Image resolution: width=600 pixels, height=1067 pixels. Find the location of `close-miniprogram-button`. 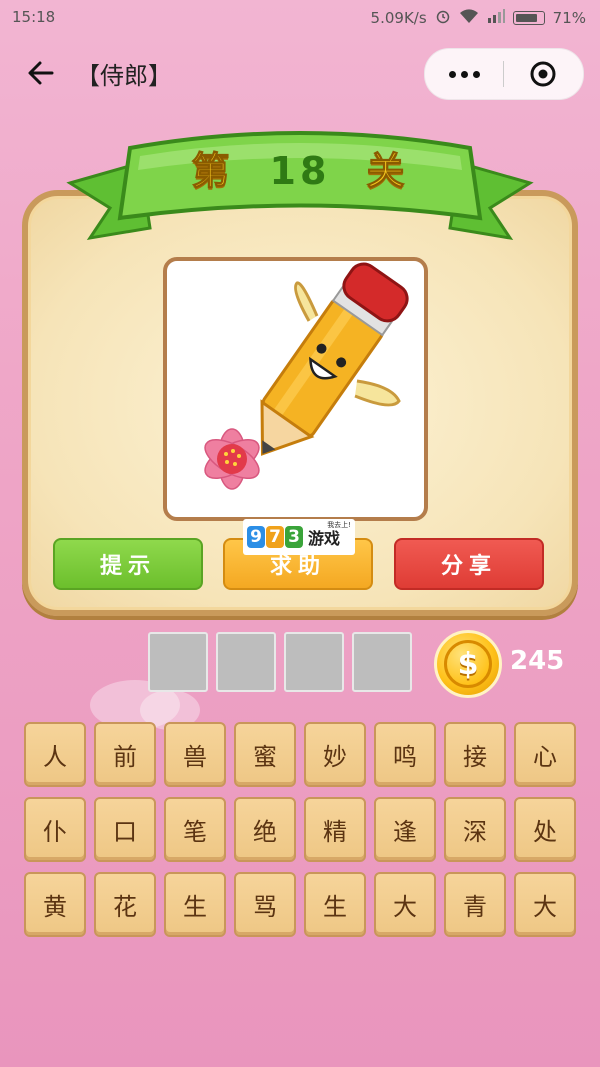

close-miniprogram-button is located at coordinates (543, 74).